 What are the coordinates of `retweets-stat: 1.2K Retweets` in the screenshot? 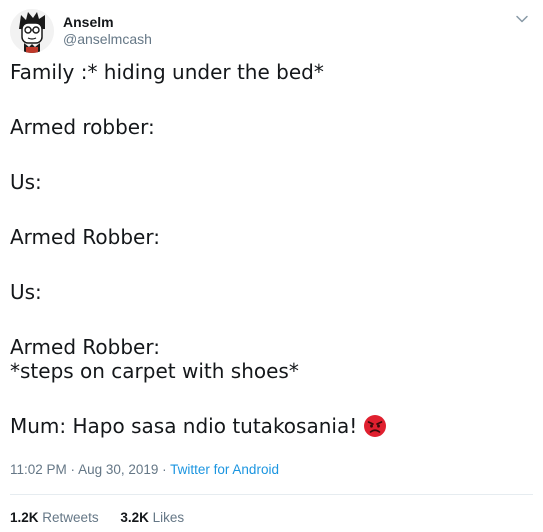 It's located at (54, 517).